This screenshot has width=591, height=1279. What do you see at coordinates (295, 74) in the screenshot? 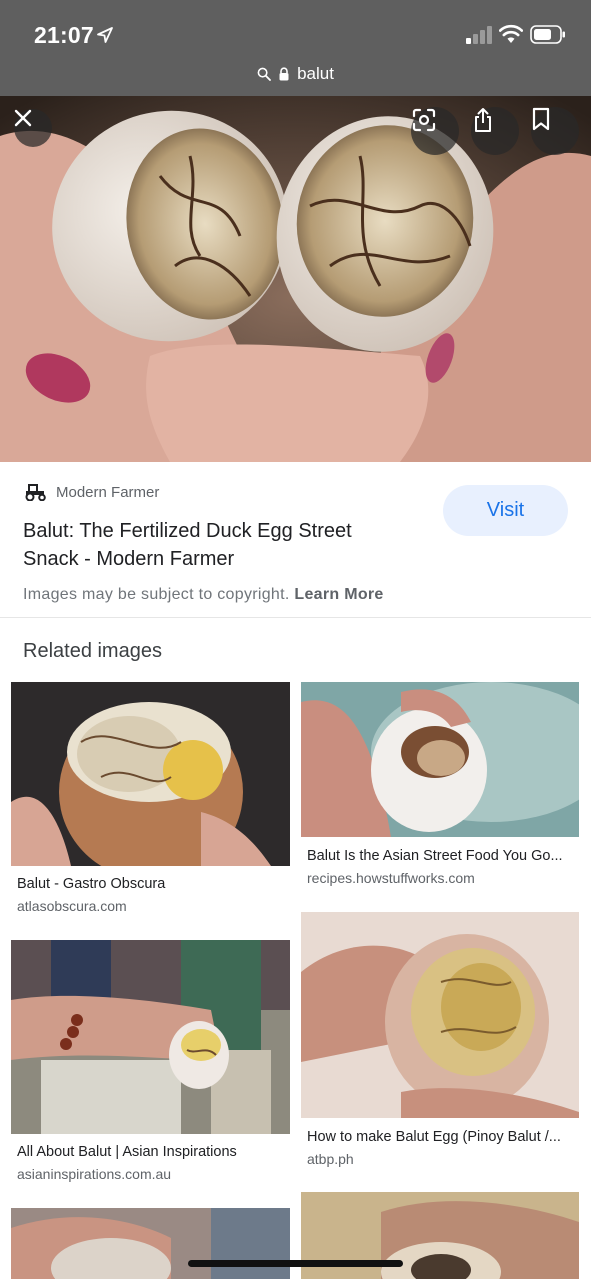
I see `url-bar: balut` at bounding box center [295, 74].